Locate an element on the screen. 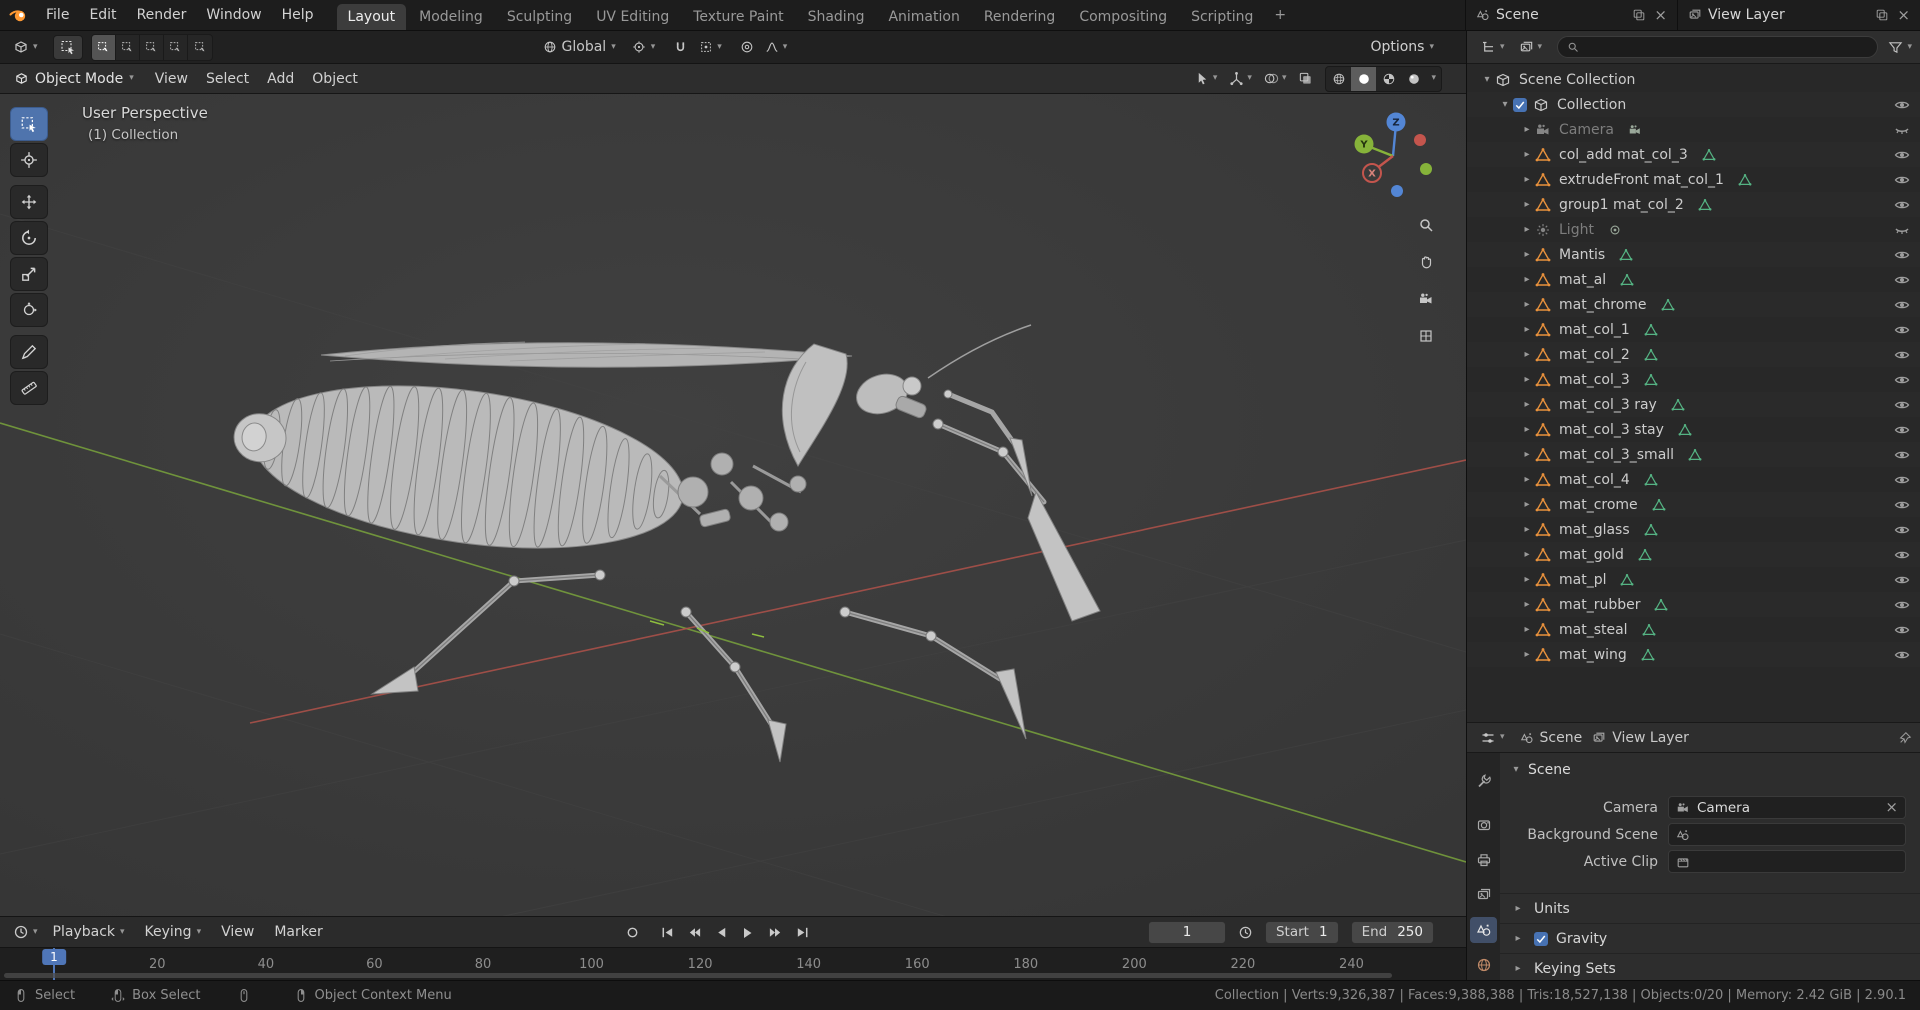  outliner-row: mat_col_3 is located at coordinates (1693, 379).